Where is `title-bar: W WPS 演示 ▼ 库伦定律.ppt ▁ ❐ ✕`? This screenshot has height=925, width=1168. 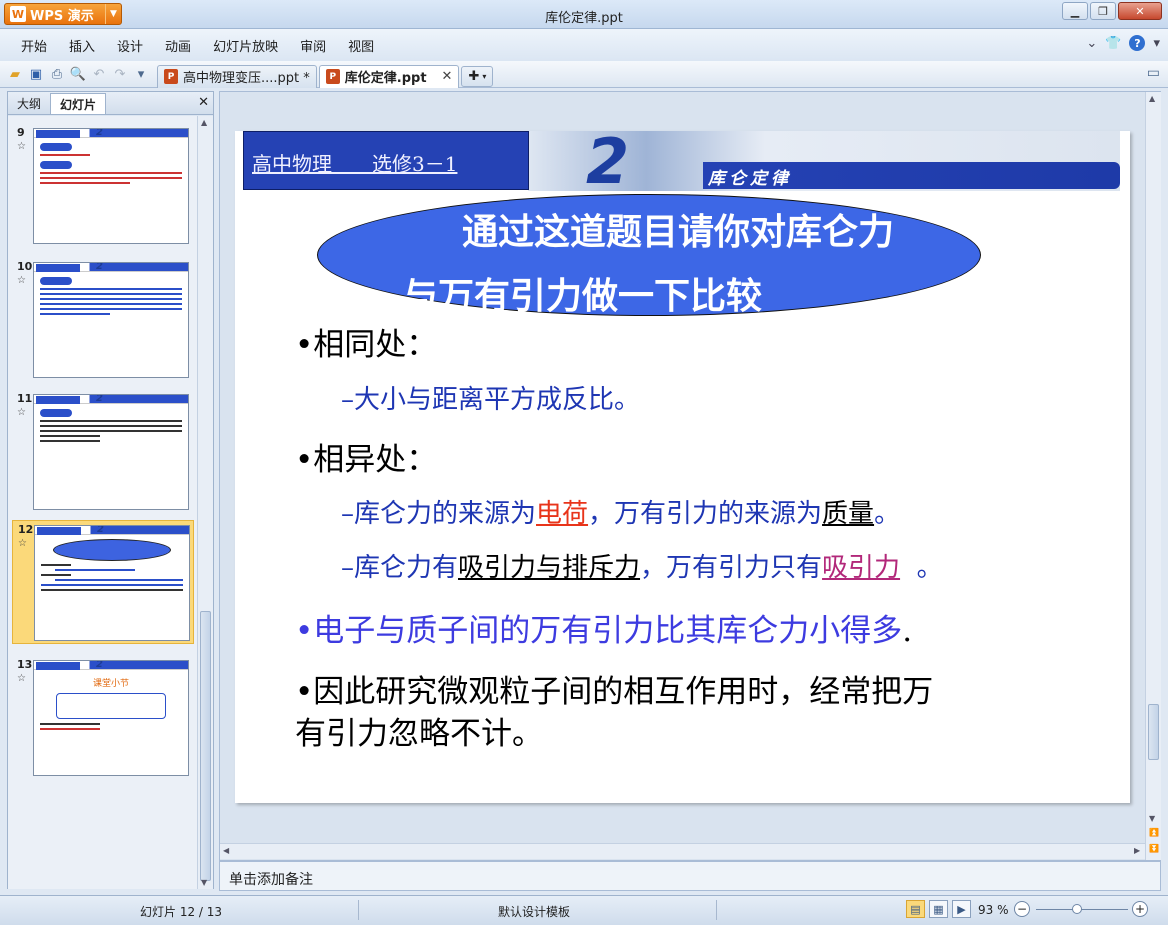 title-bar: W WPS 演示 ▼ 库伦定律.ppt ▁ ❐ ✕ is located at coordinates (584, 14).